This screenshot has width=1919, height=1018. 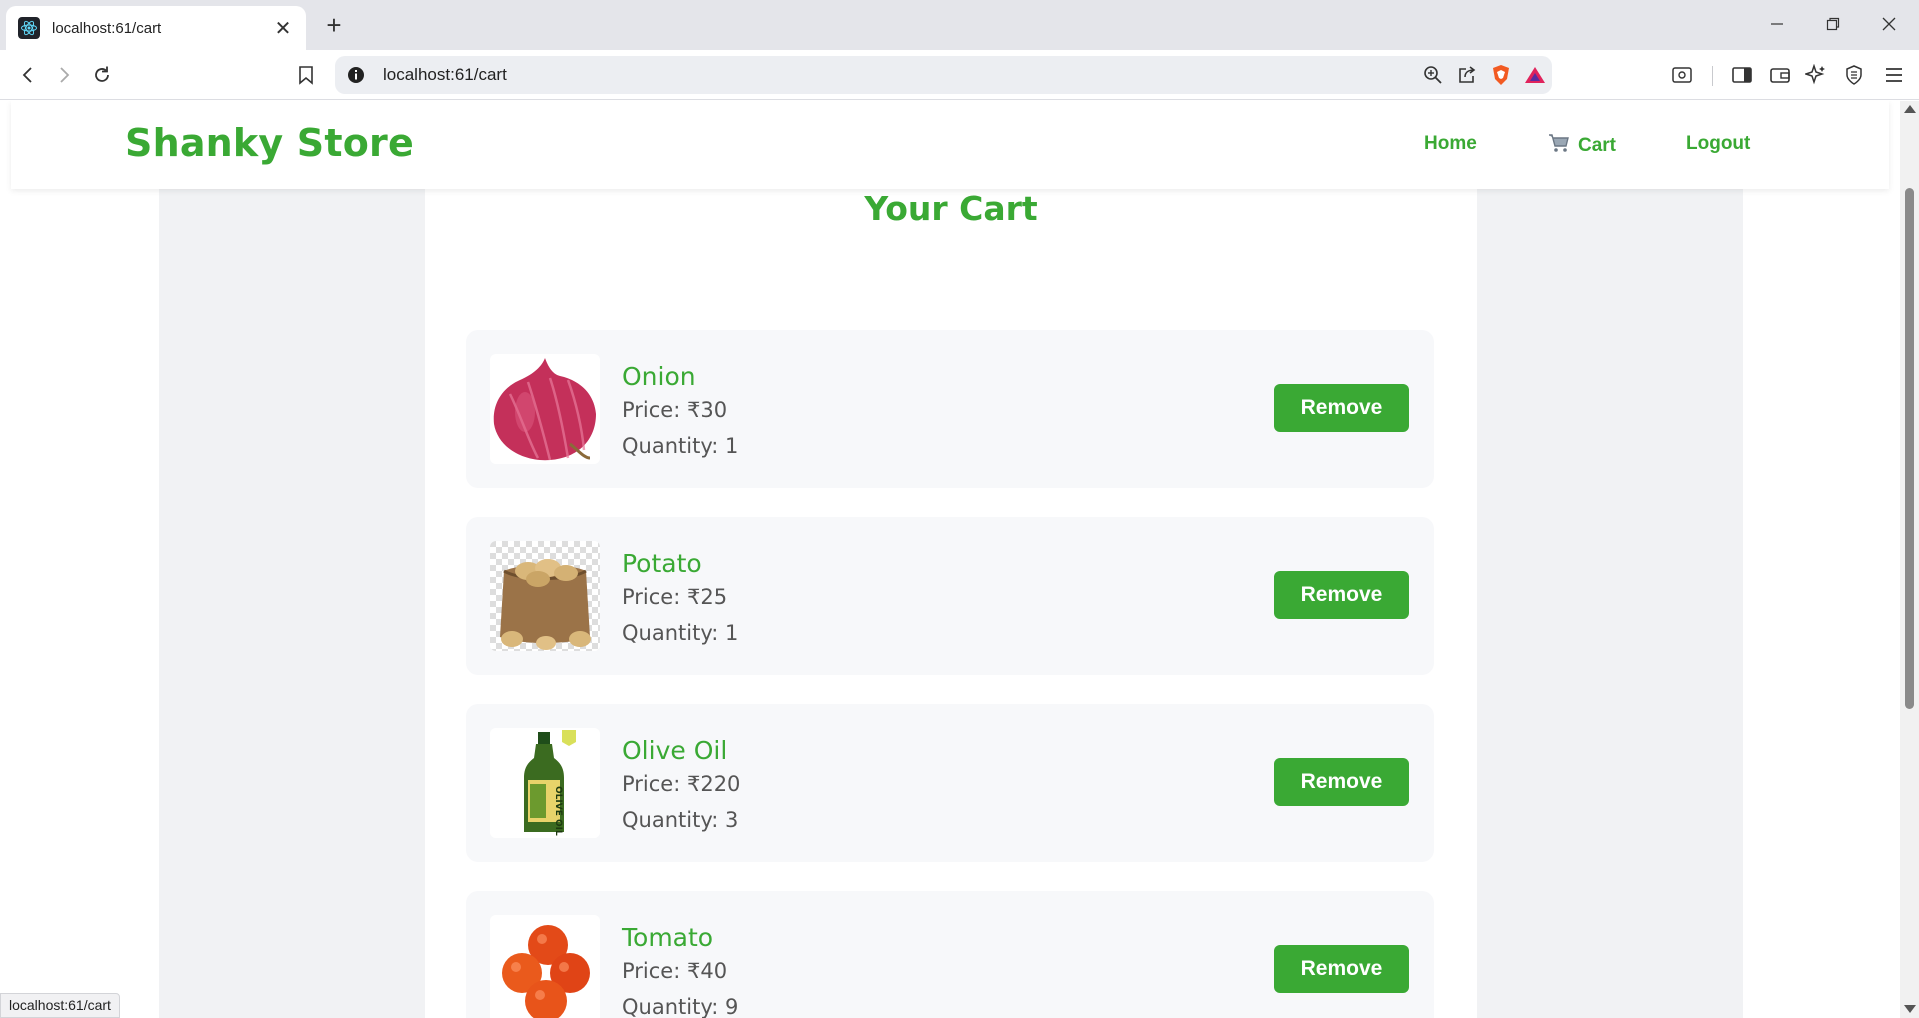 I want to click on page-scrollbar, so click(x=1909, y=559).